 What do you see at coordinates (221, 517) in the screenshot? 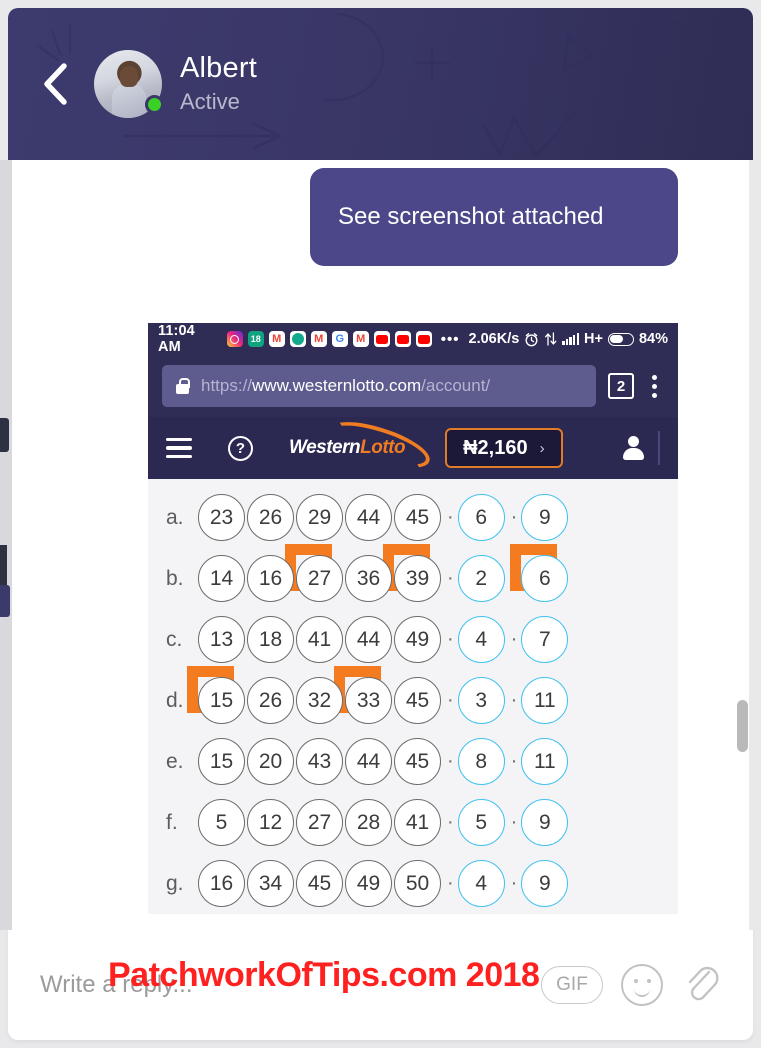
I see `lottery-ball: 23` at bounding box center [221, 517].